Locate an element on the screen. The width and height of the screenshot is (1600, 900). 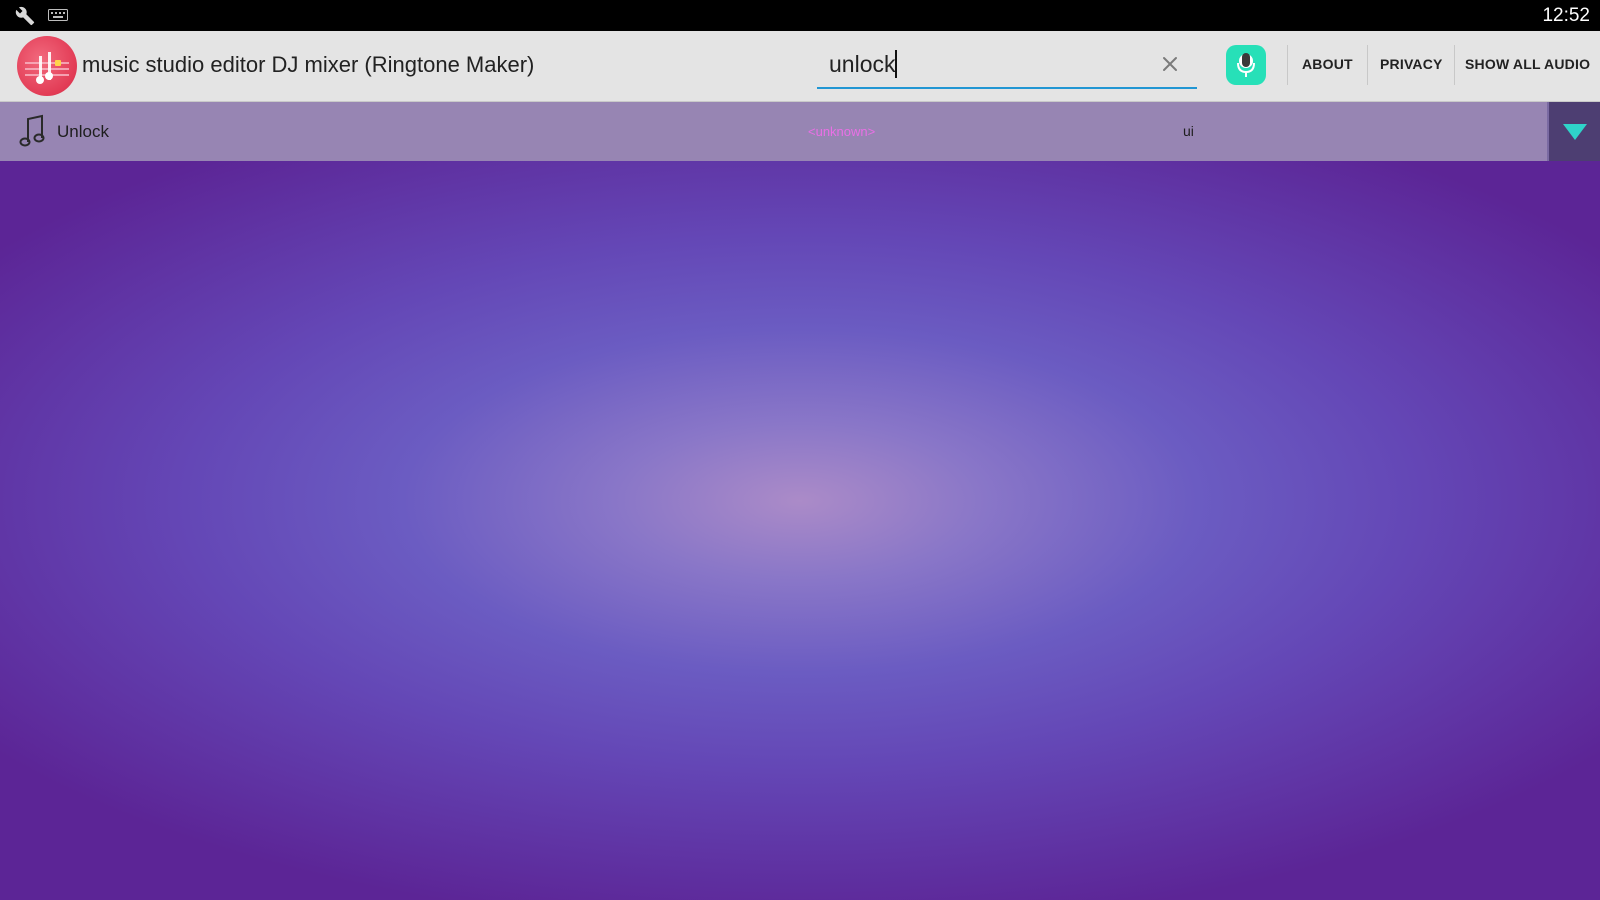
dropdown-triangle-icon is located at coordinates (1575, 132).